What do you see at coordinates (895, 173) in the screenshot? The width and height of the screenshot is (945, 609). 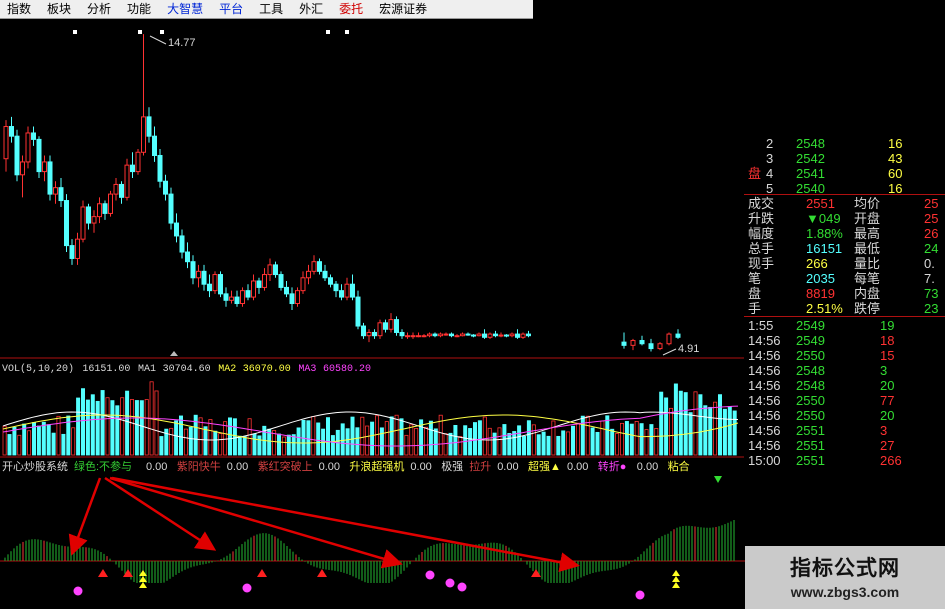 I see `book-volume: 60` at bounding box center [895, 173].